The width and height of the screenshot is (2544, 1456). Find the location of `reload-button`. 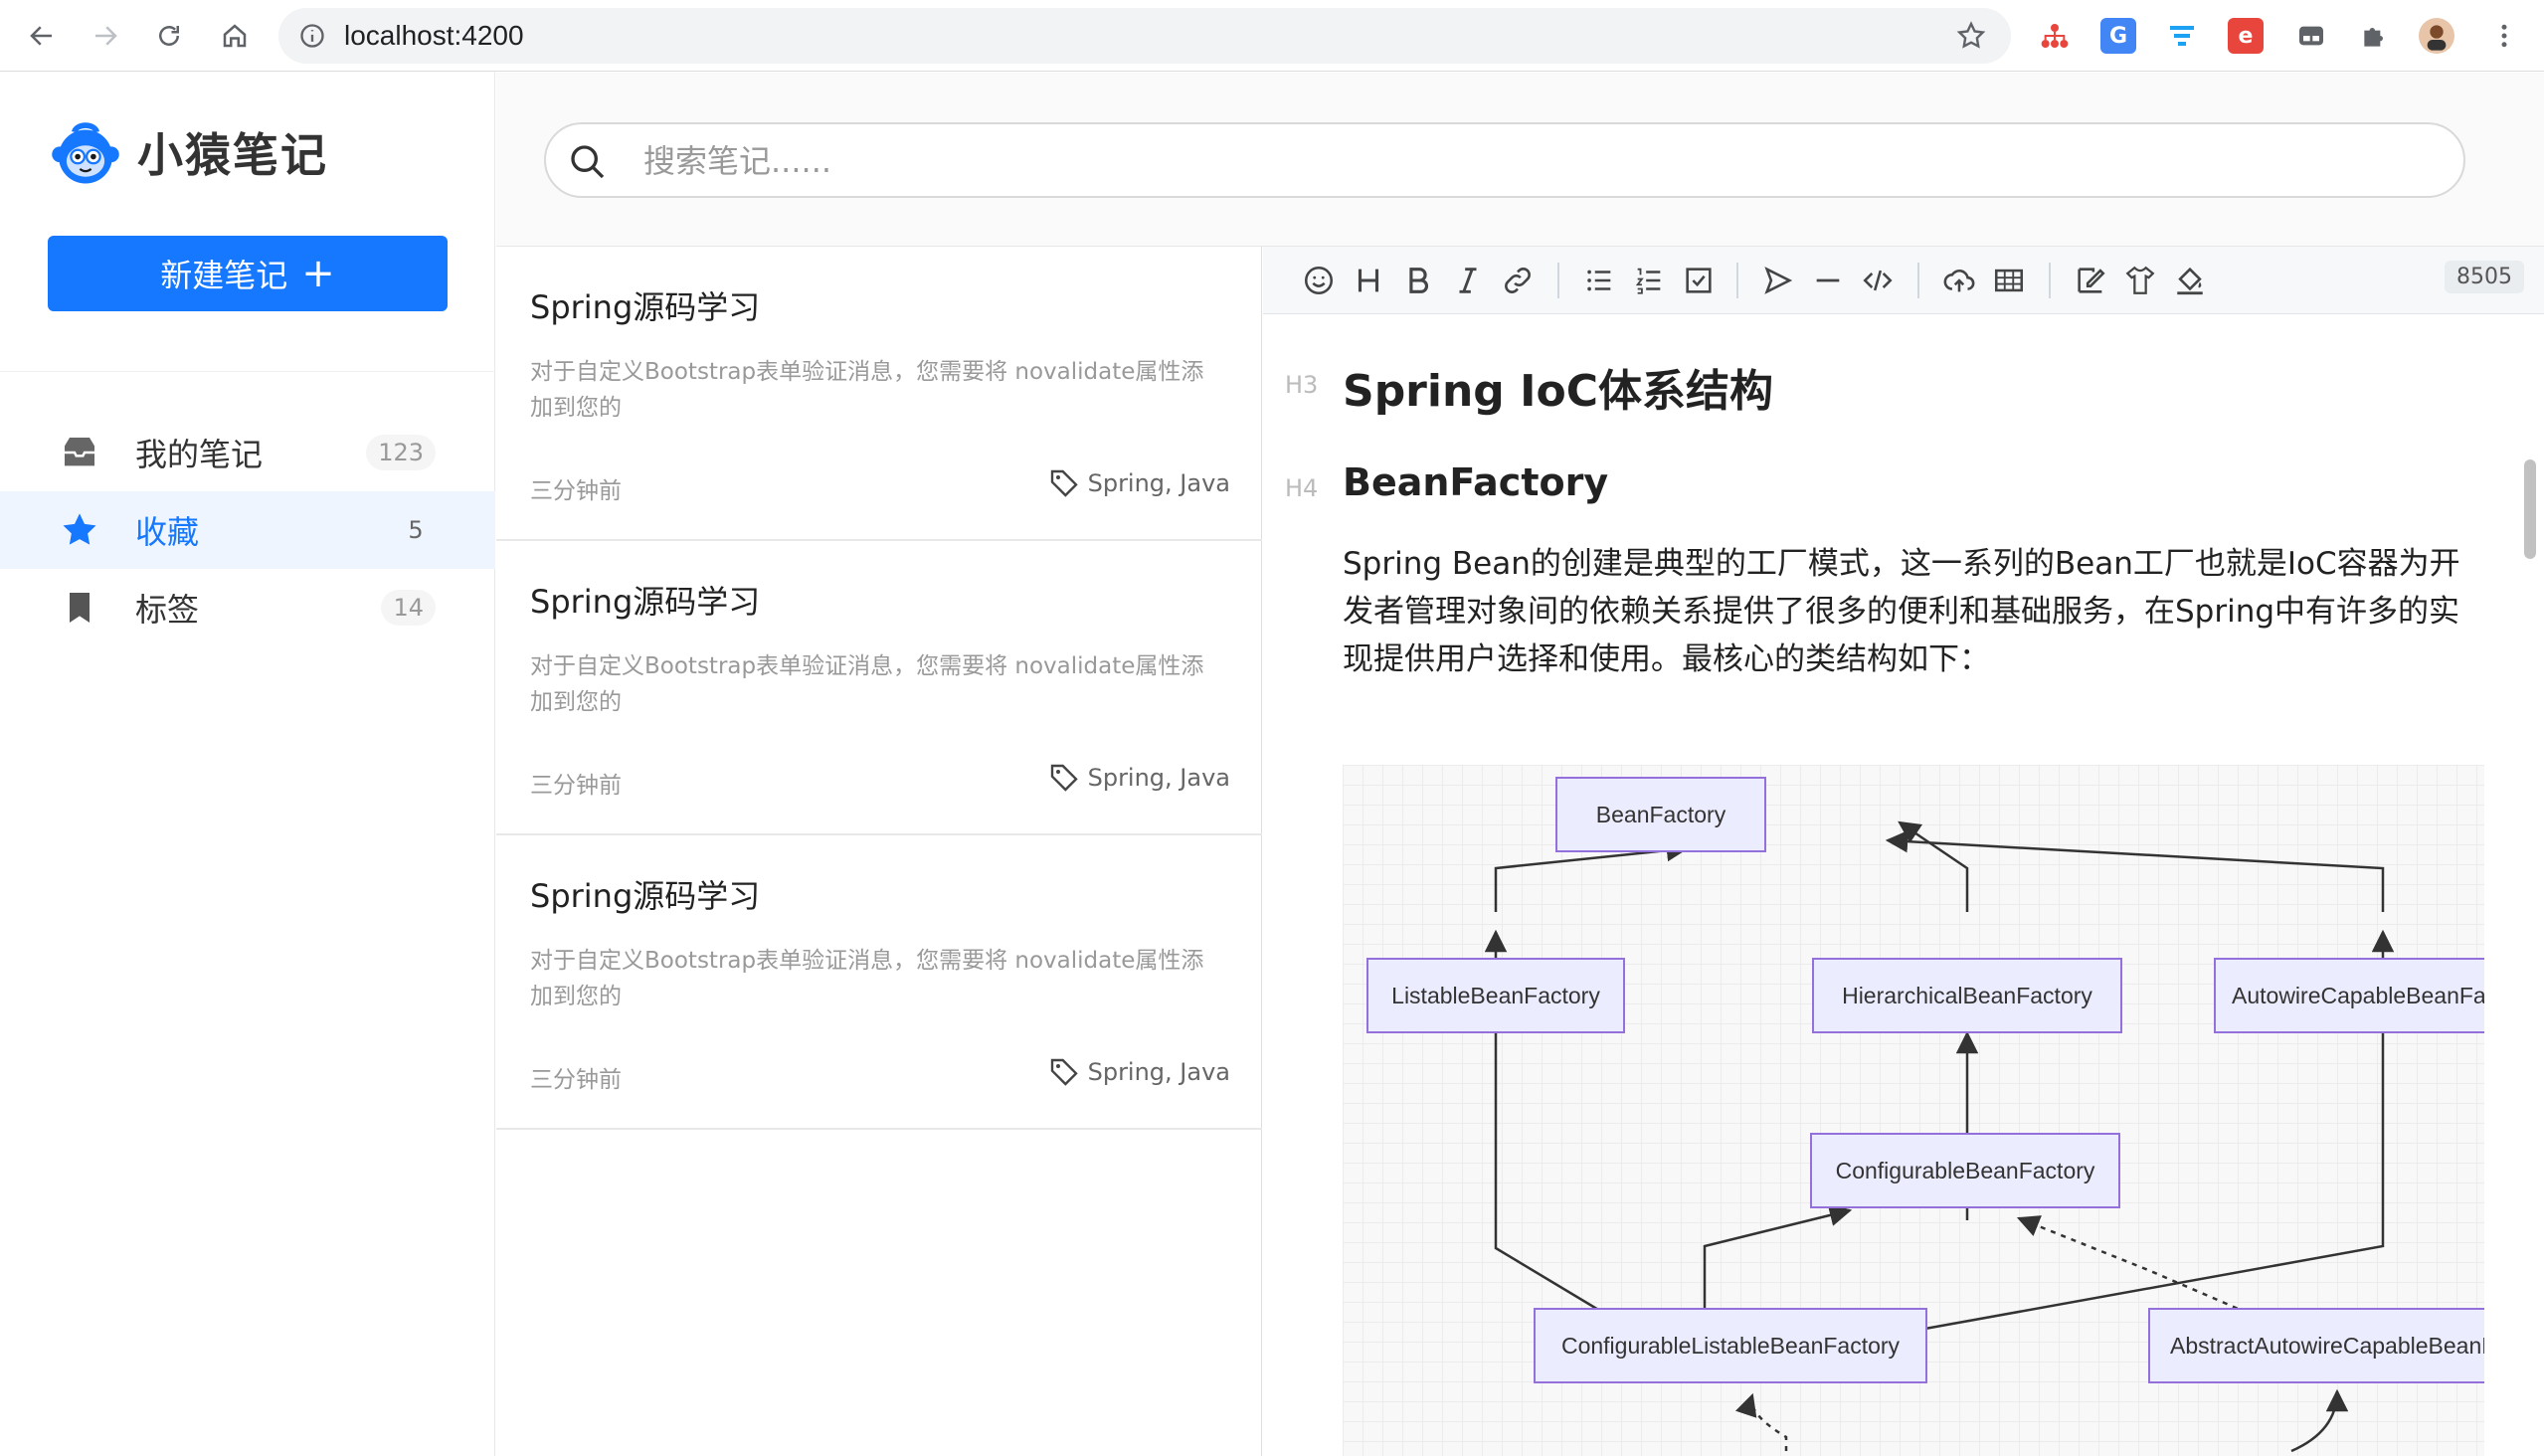

reload-button is located at coordinates (169, 36).